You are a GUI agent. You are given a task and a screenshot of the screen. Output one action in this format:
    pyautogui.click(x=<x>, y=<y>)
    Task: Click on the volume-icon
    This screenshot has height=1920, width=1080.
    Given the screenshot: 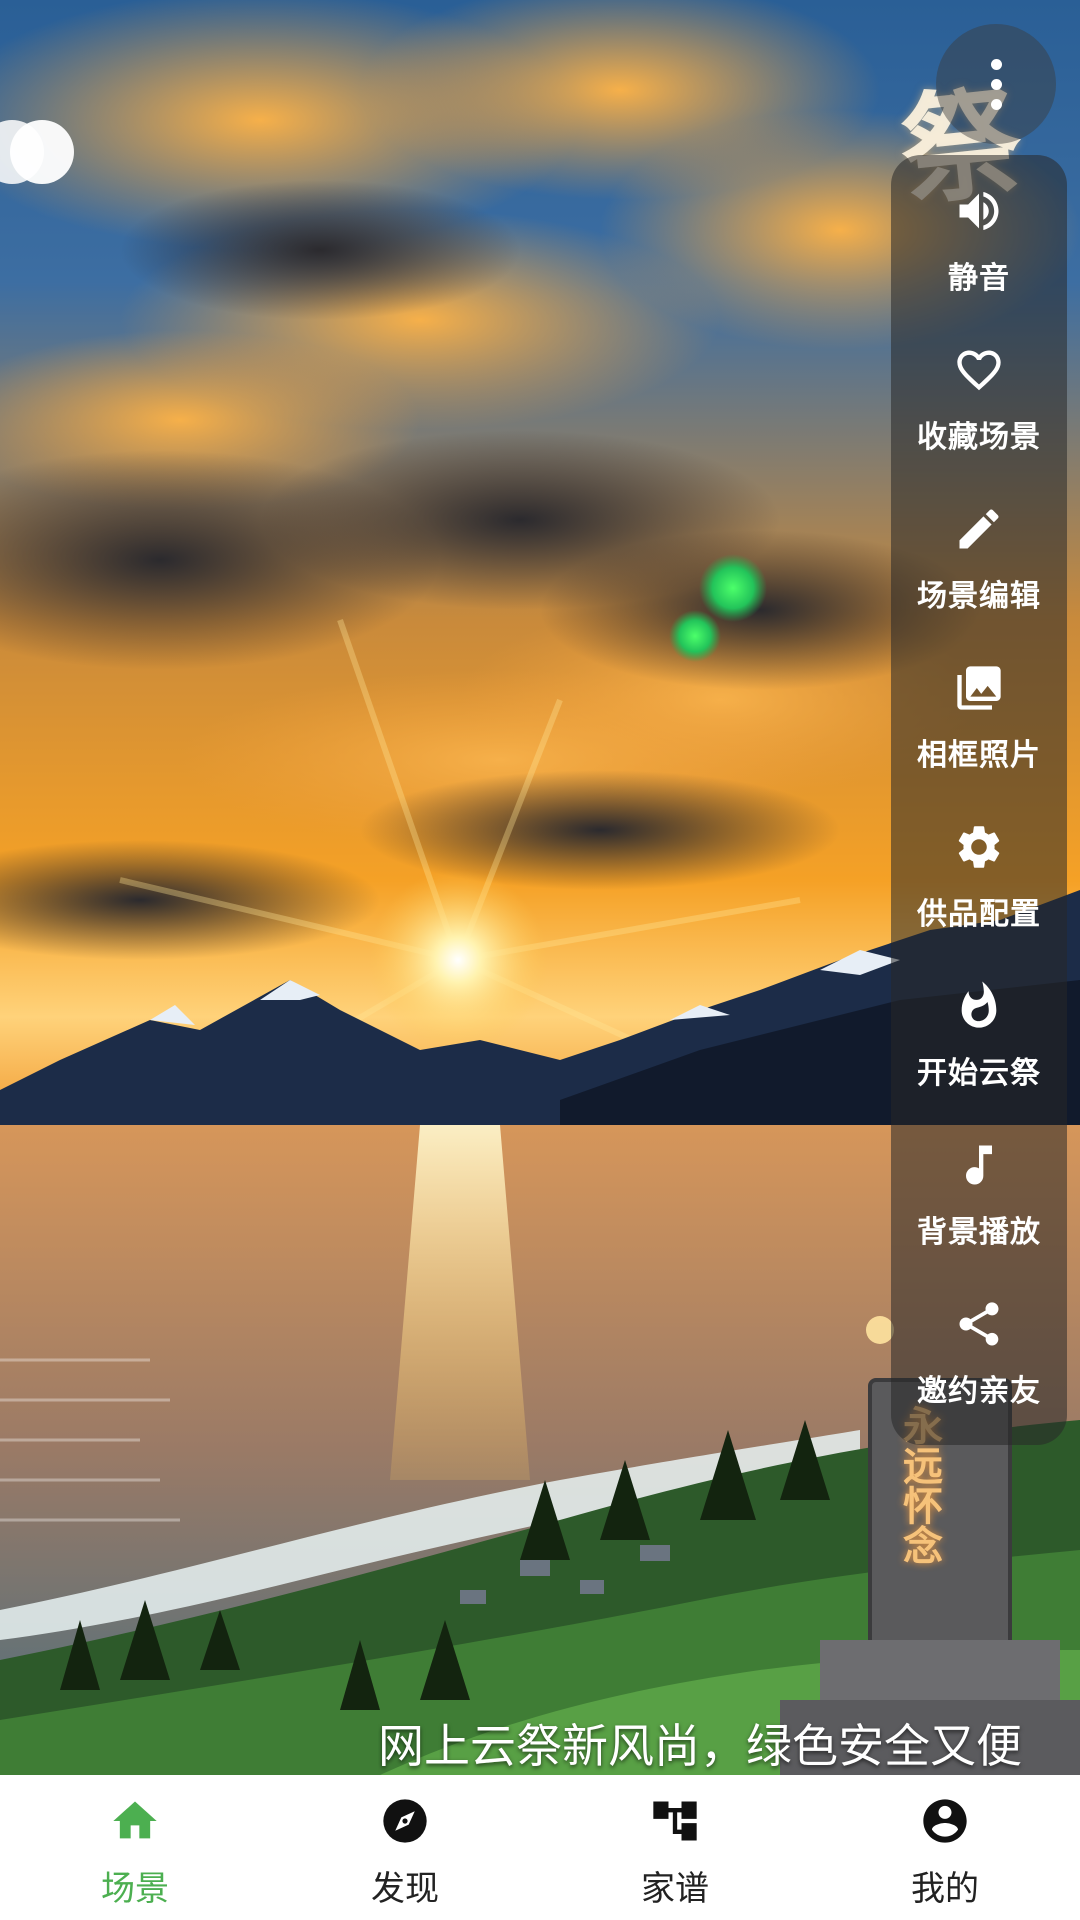 What is the action you would take?
    pyautogui.click(x=979, y=211)
    